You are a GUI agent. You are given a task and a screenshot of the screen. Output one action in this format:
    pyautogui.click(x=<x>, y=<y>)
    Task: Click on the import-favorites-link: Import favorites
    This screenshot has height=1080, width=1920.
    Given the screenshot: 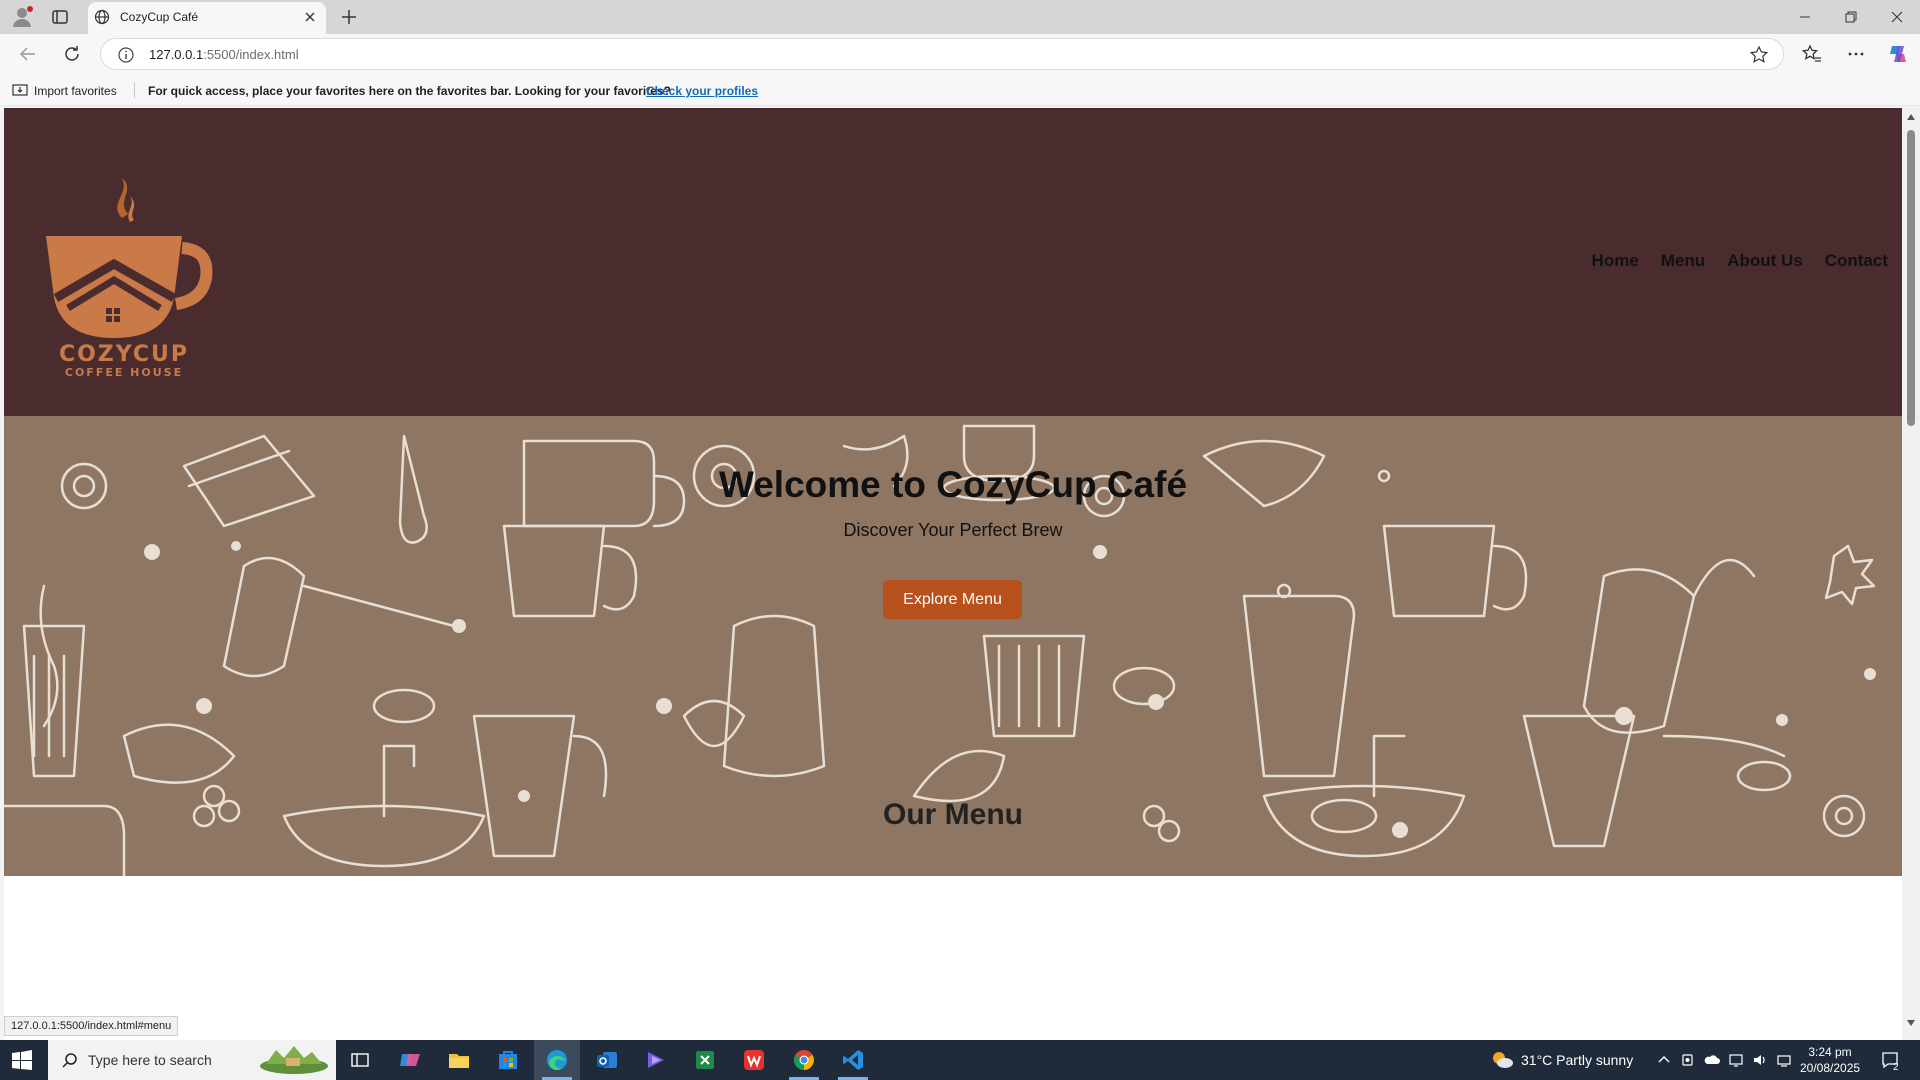 What is the action you would take?
    pyautogui.click(x=75, y=91)
    